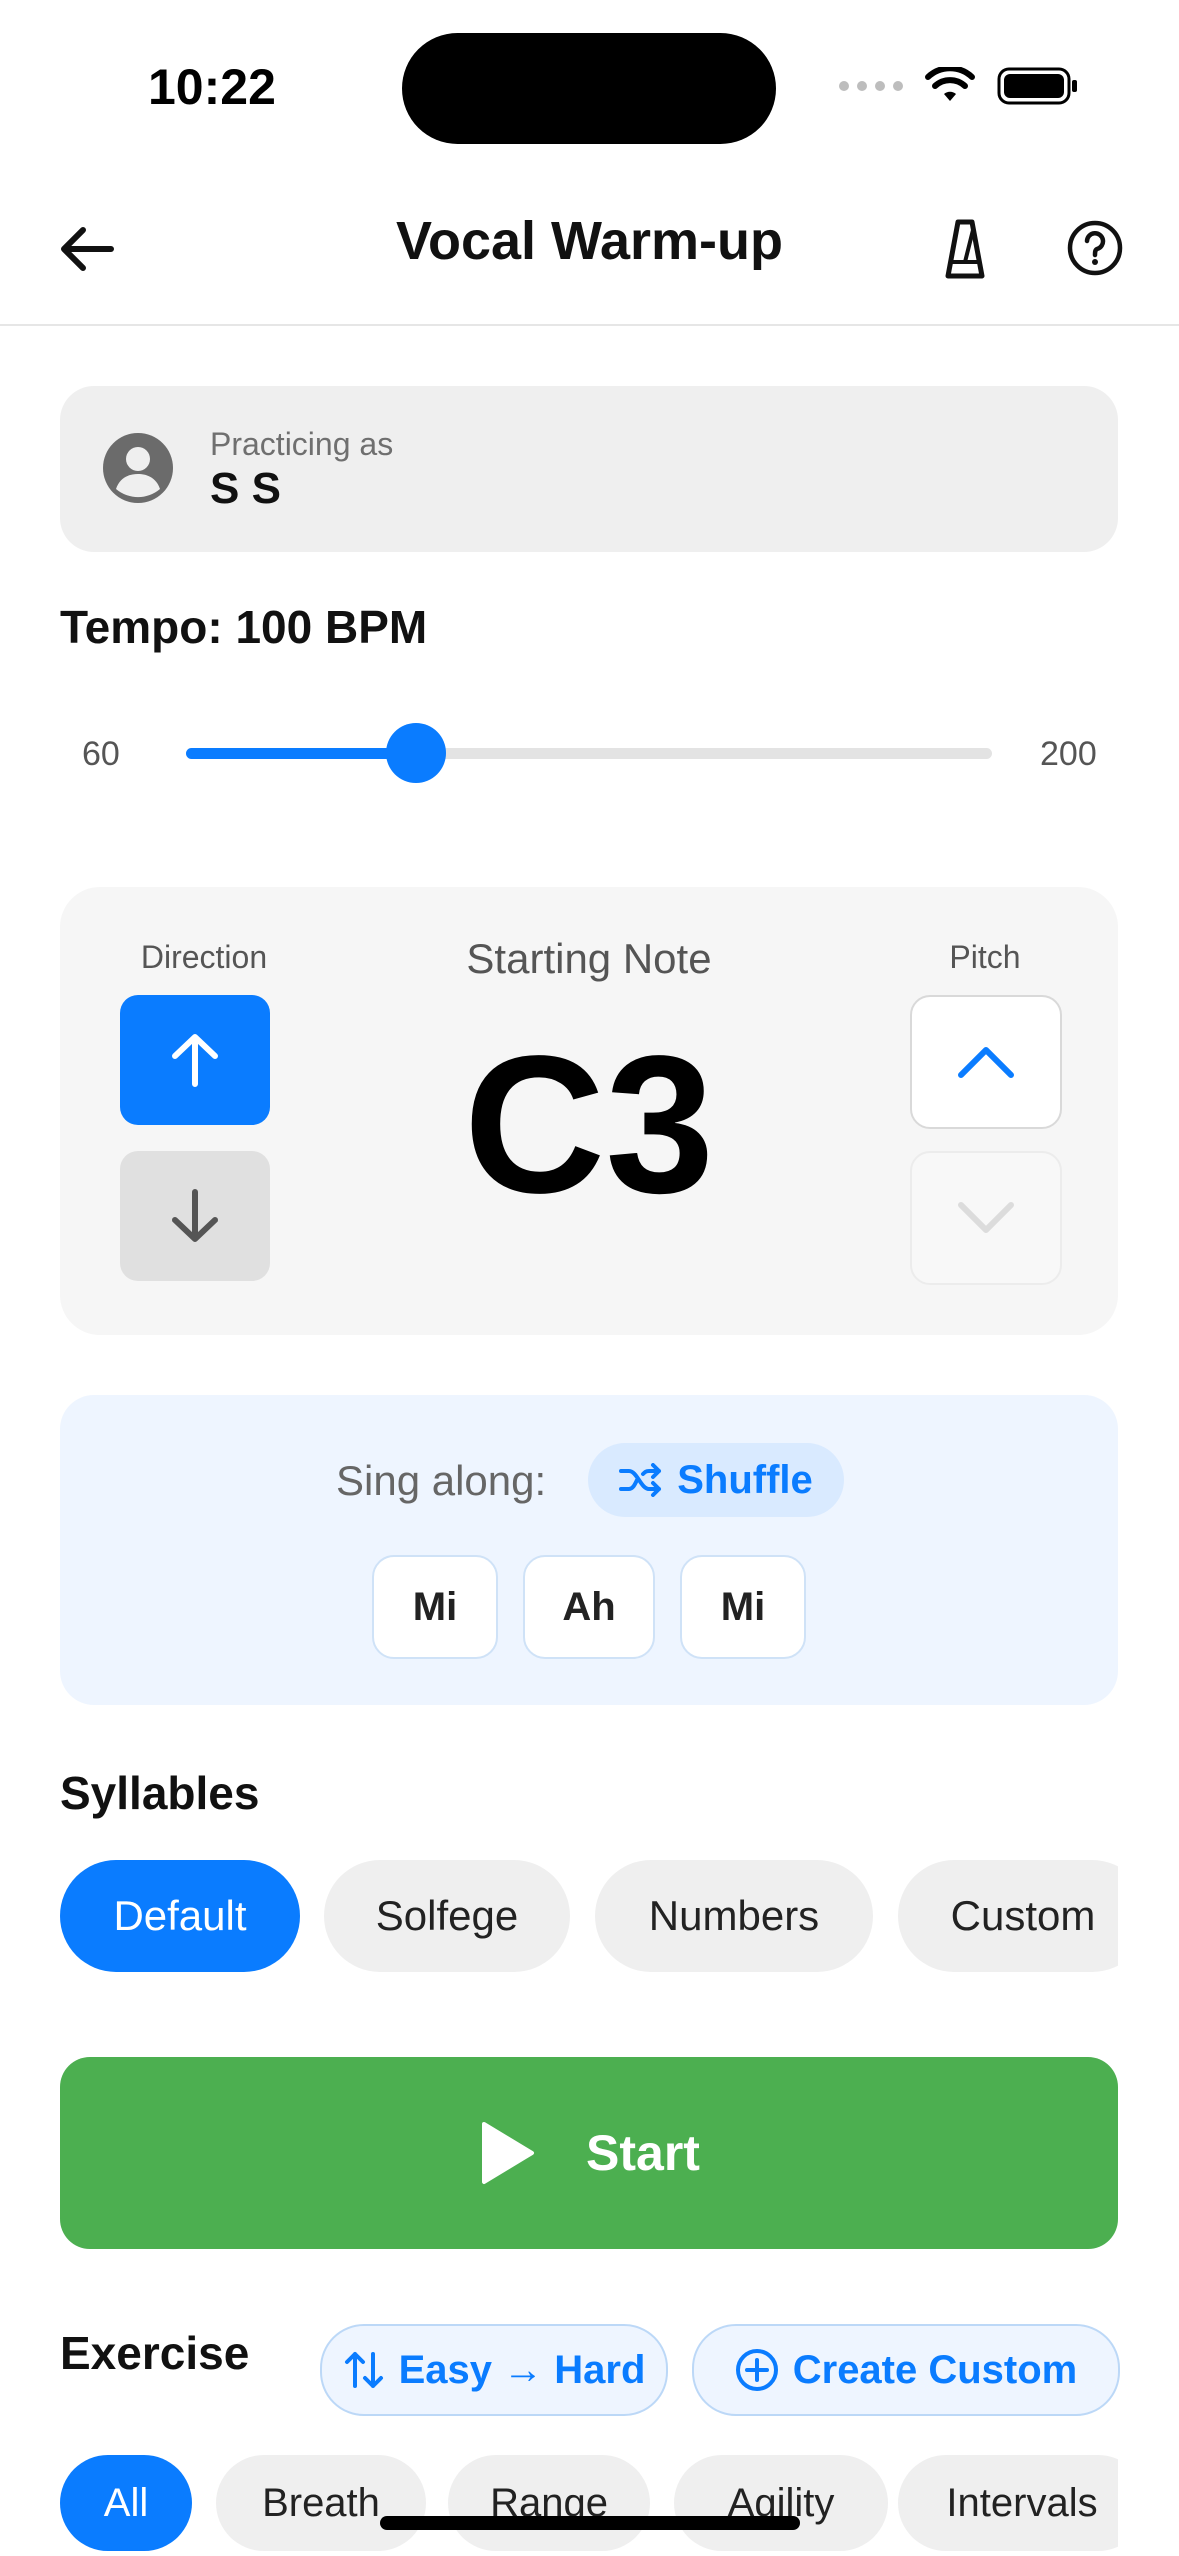 The width and height of the screenshot is (1179, 2556). I want to click on pitch-down-button, so click(986, 1218).